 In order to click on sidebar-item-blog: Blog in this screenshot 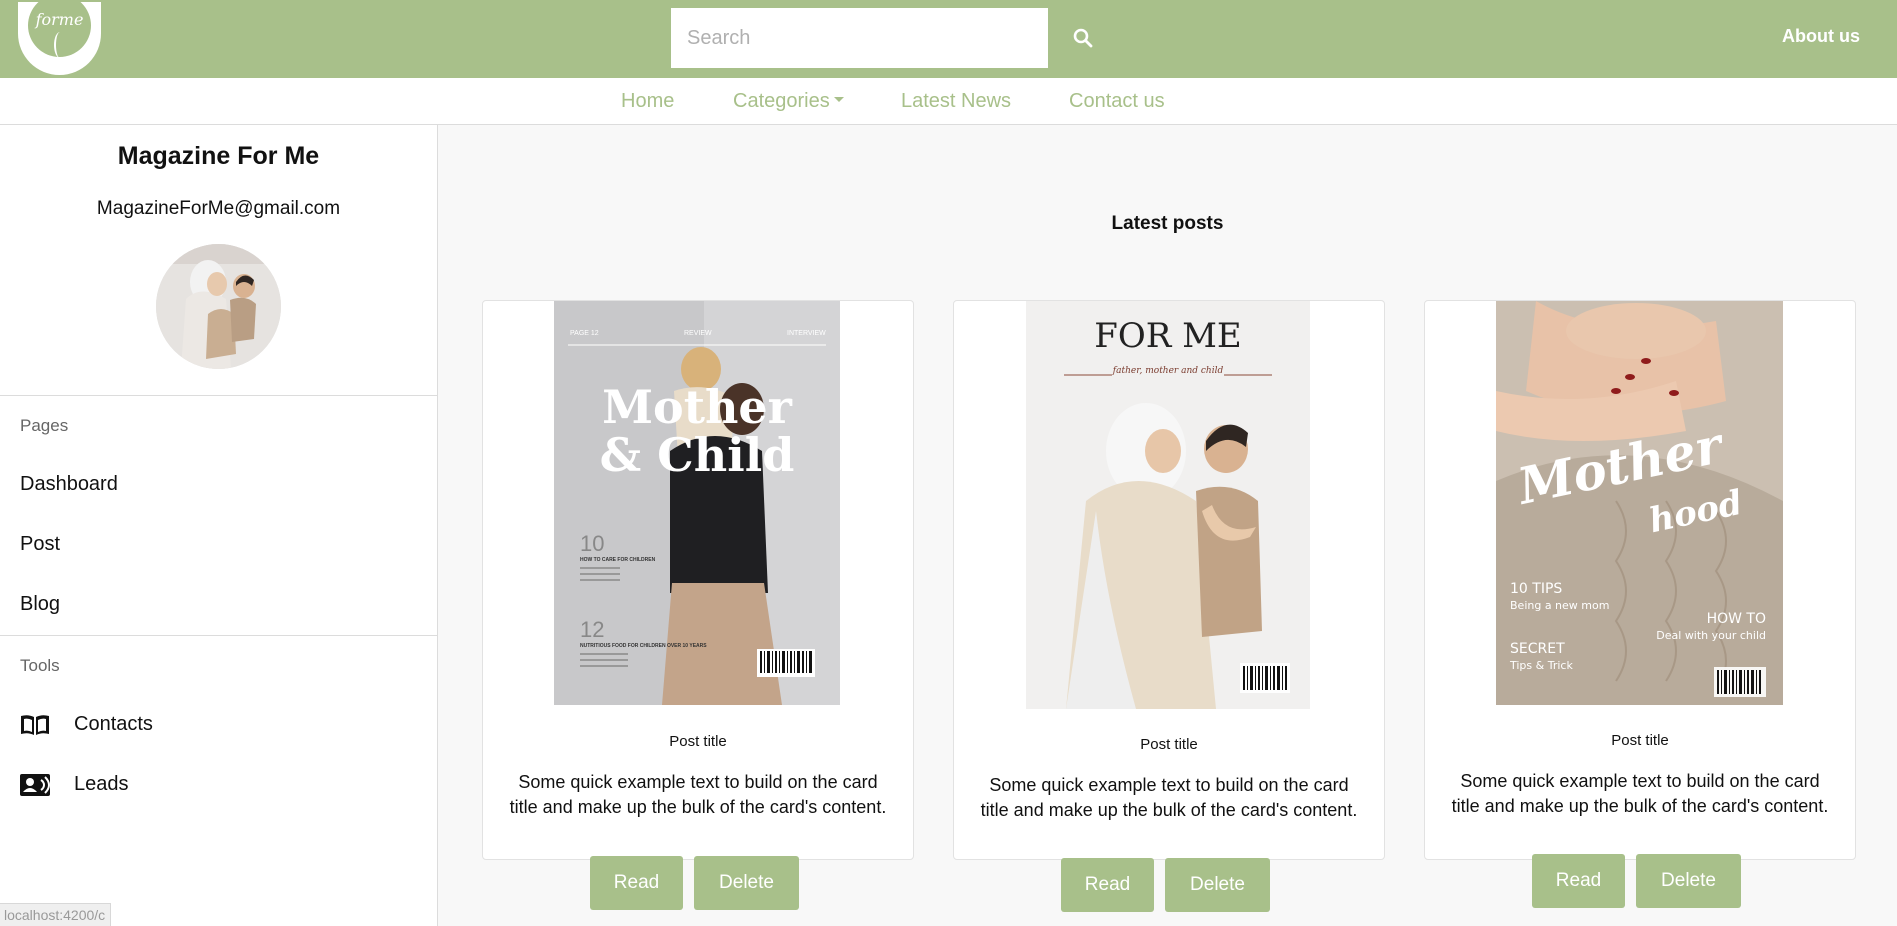, I will do `click(40, 604)`.